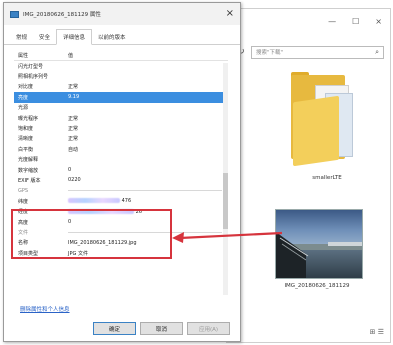  Describe the element at coordinates (70, 55) in the screenshot. I see `column-header-value: 值` at that location.